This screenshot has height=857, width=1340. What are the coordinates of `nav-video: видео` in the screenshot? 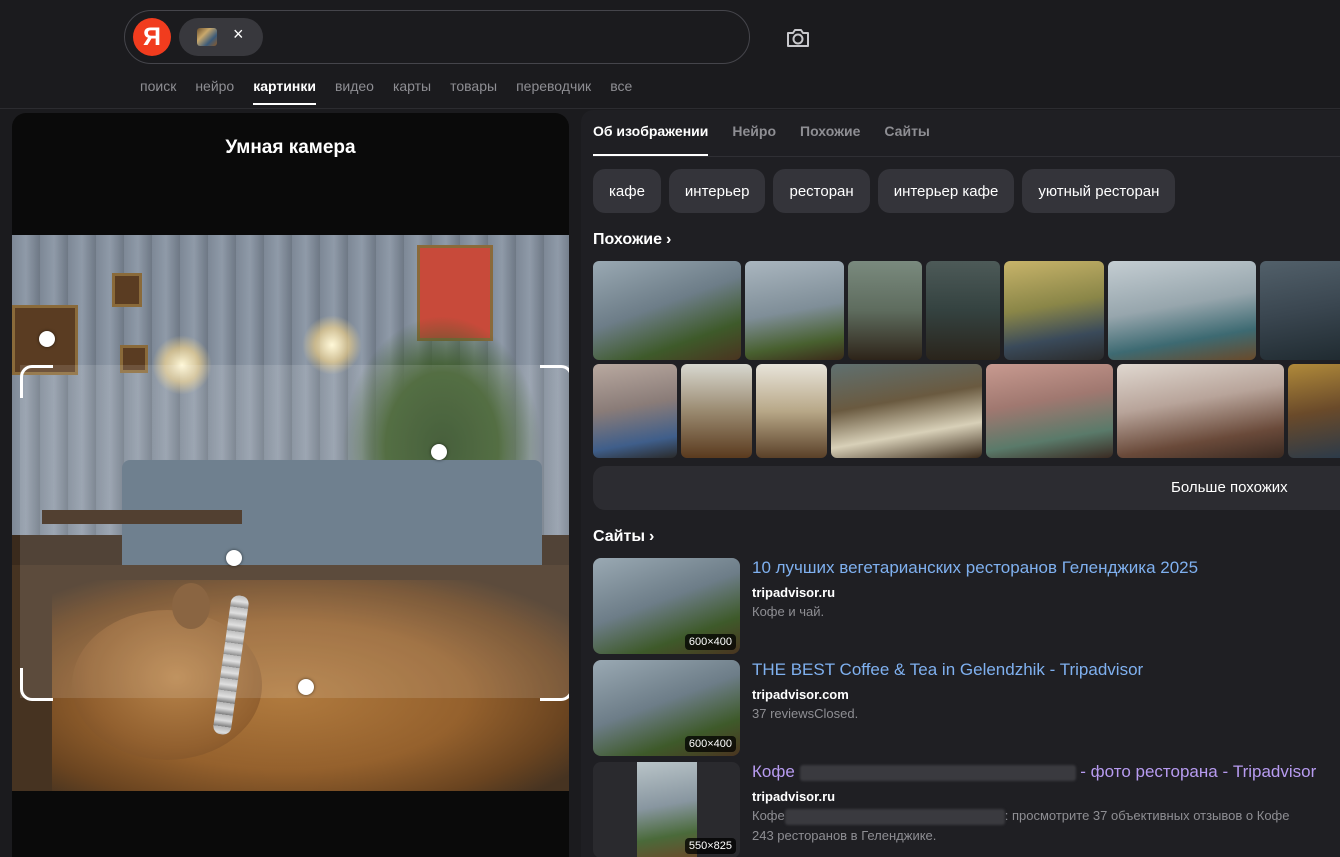 It's located at (354, 90).